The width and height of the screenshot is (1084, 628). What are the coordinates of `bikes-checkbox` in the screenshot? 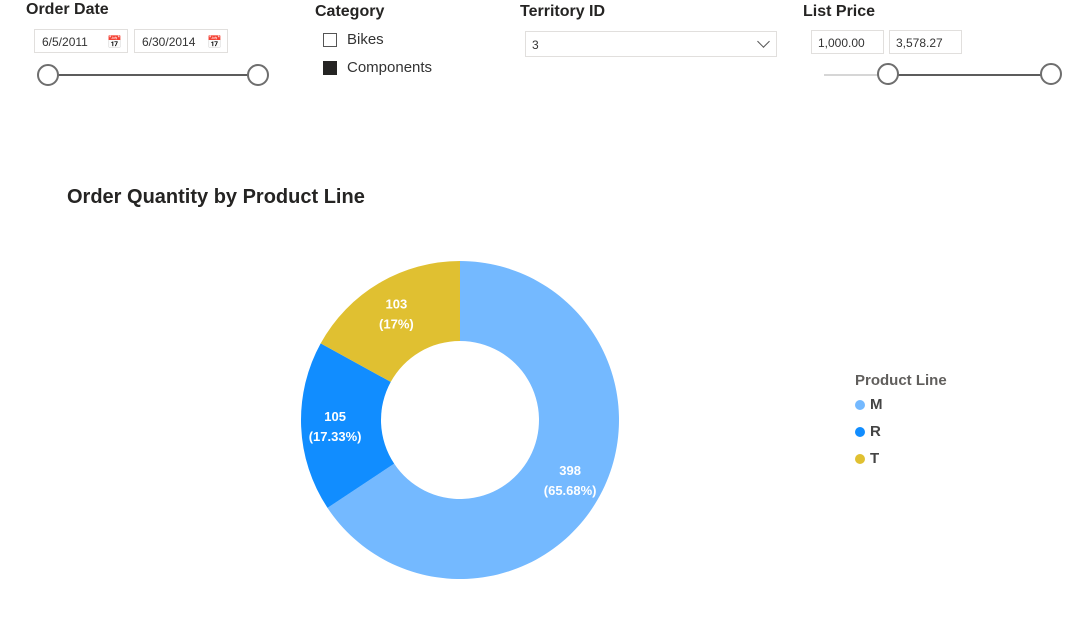 It's located at (330, 39).